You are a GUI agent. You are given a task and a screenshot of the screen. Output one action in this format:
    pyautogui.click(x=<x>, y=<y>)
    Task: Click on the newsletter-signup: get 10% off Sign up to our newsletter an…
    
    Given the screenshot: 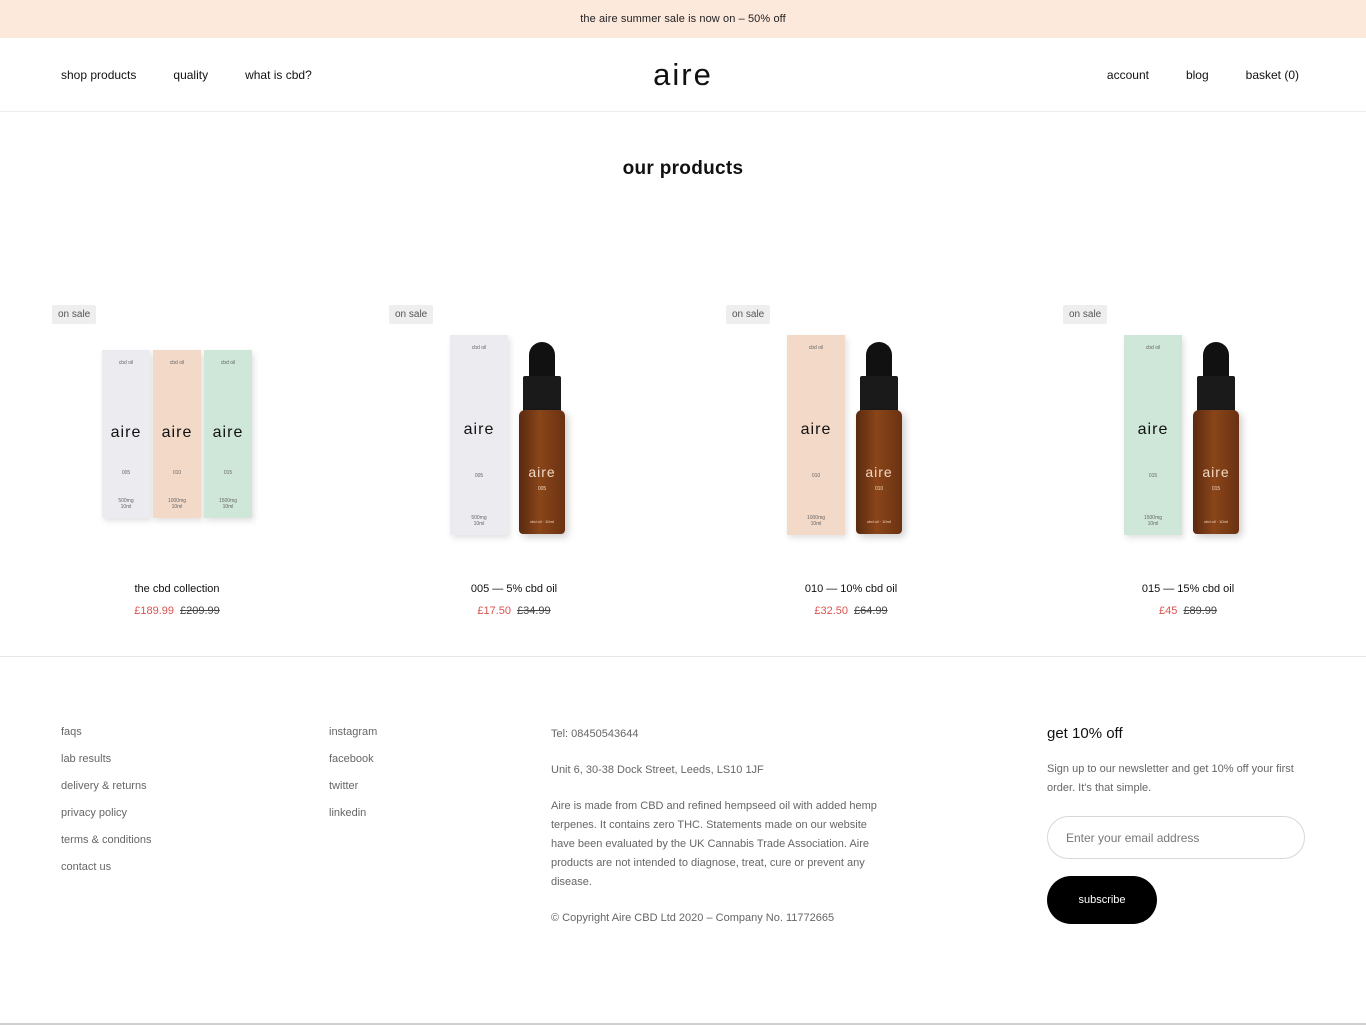 What is the action you would take?
    pyautogui.click(x=1177, y=824)
    